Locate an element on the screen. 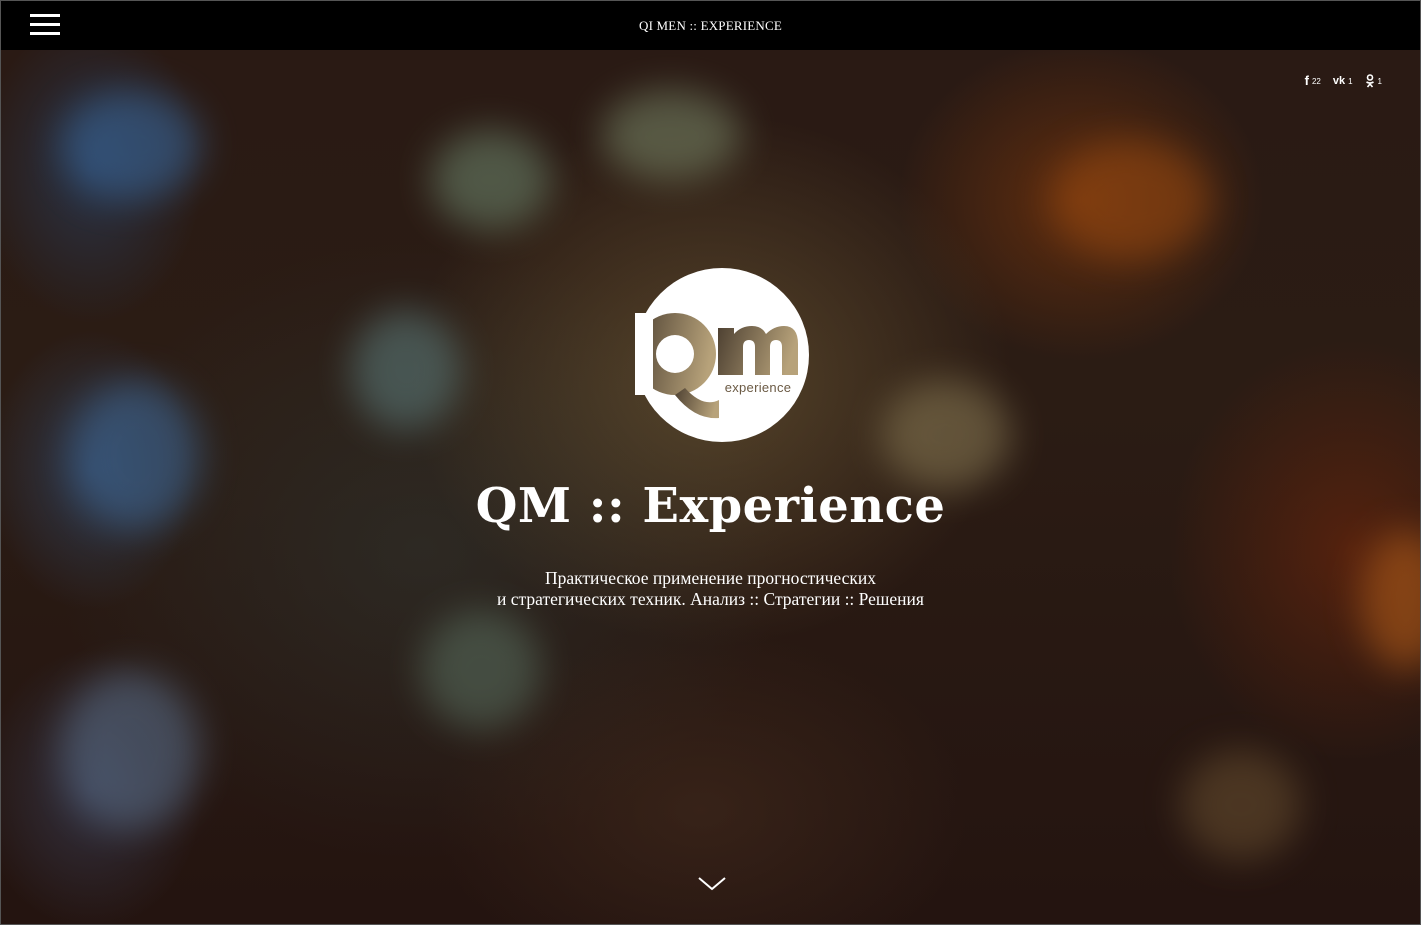  qm-experience-logo: experience is located at coordinates (722, 355).